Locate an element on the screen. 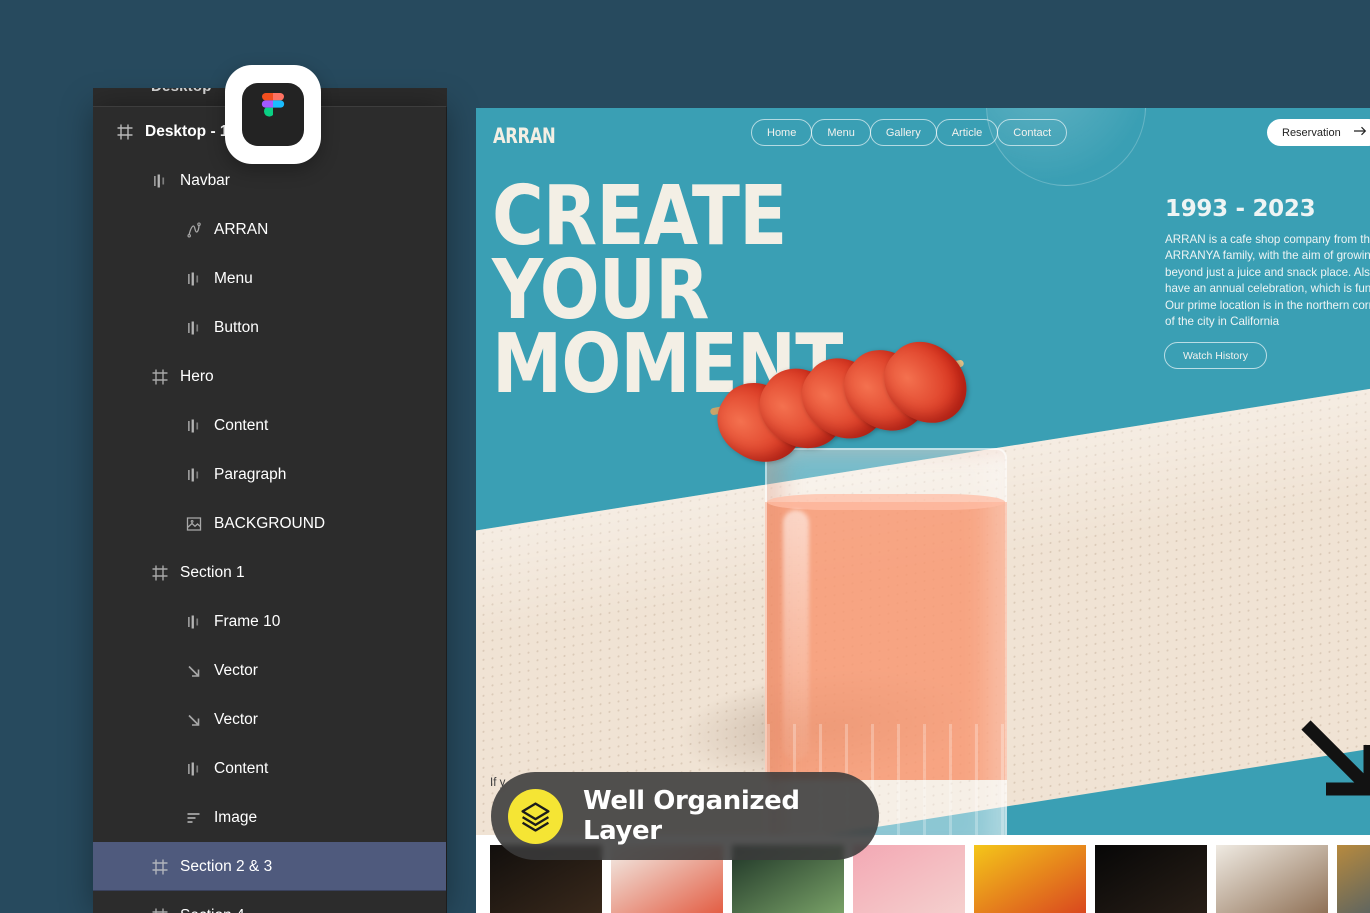 This screenshot has width=1370, height=913. layer-row-paragraph: Paragraph is located at coordinates (269, 474).